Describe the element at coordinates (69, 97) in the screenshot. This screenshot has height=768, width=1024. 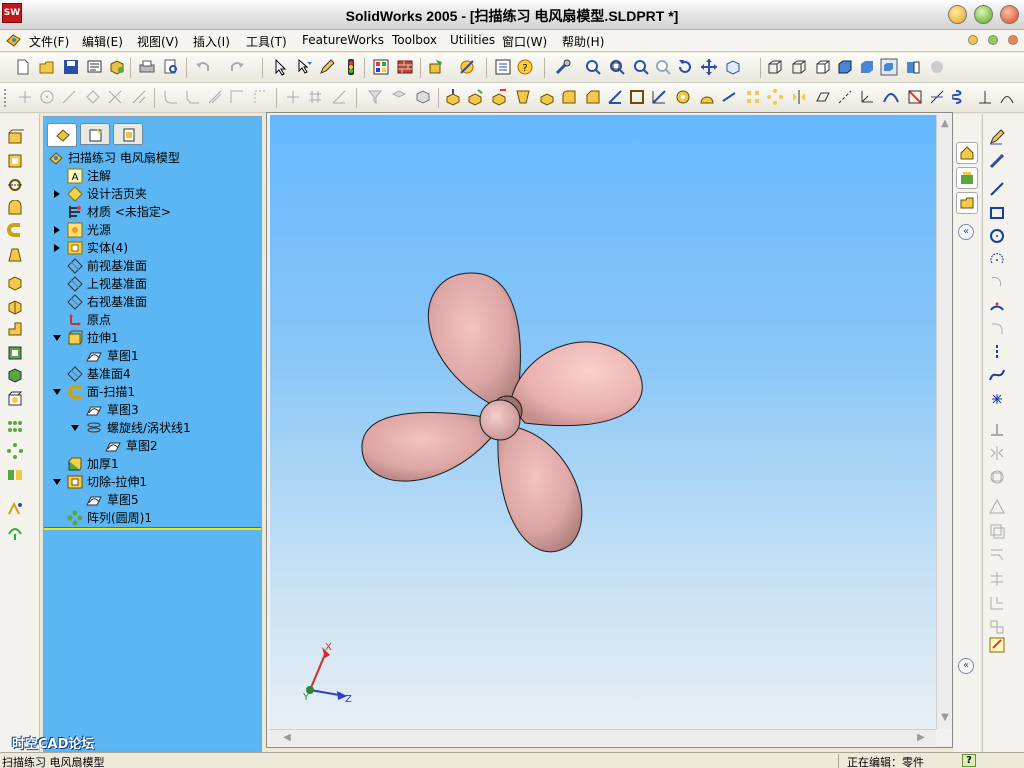
I see `line-tool-icon` at that location.